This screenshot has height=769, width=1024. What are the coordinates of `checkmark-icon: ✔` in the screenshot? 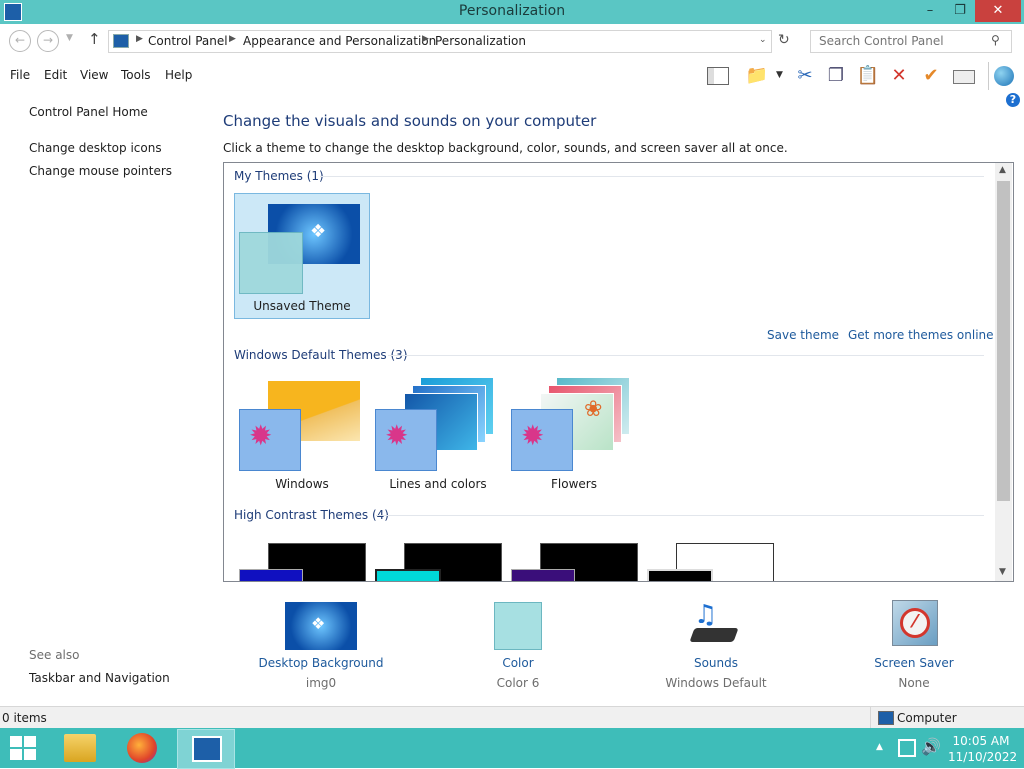 It's located at (931, 76).